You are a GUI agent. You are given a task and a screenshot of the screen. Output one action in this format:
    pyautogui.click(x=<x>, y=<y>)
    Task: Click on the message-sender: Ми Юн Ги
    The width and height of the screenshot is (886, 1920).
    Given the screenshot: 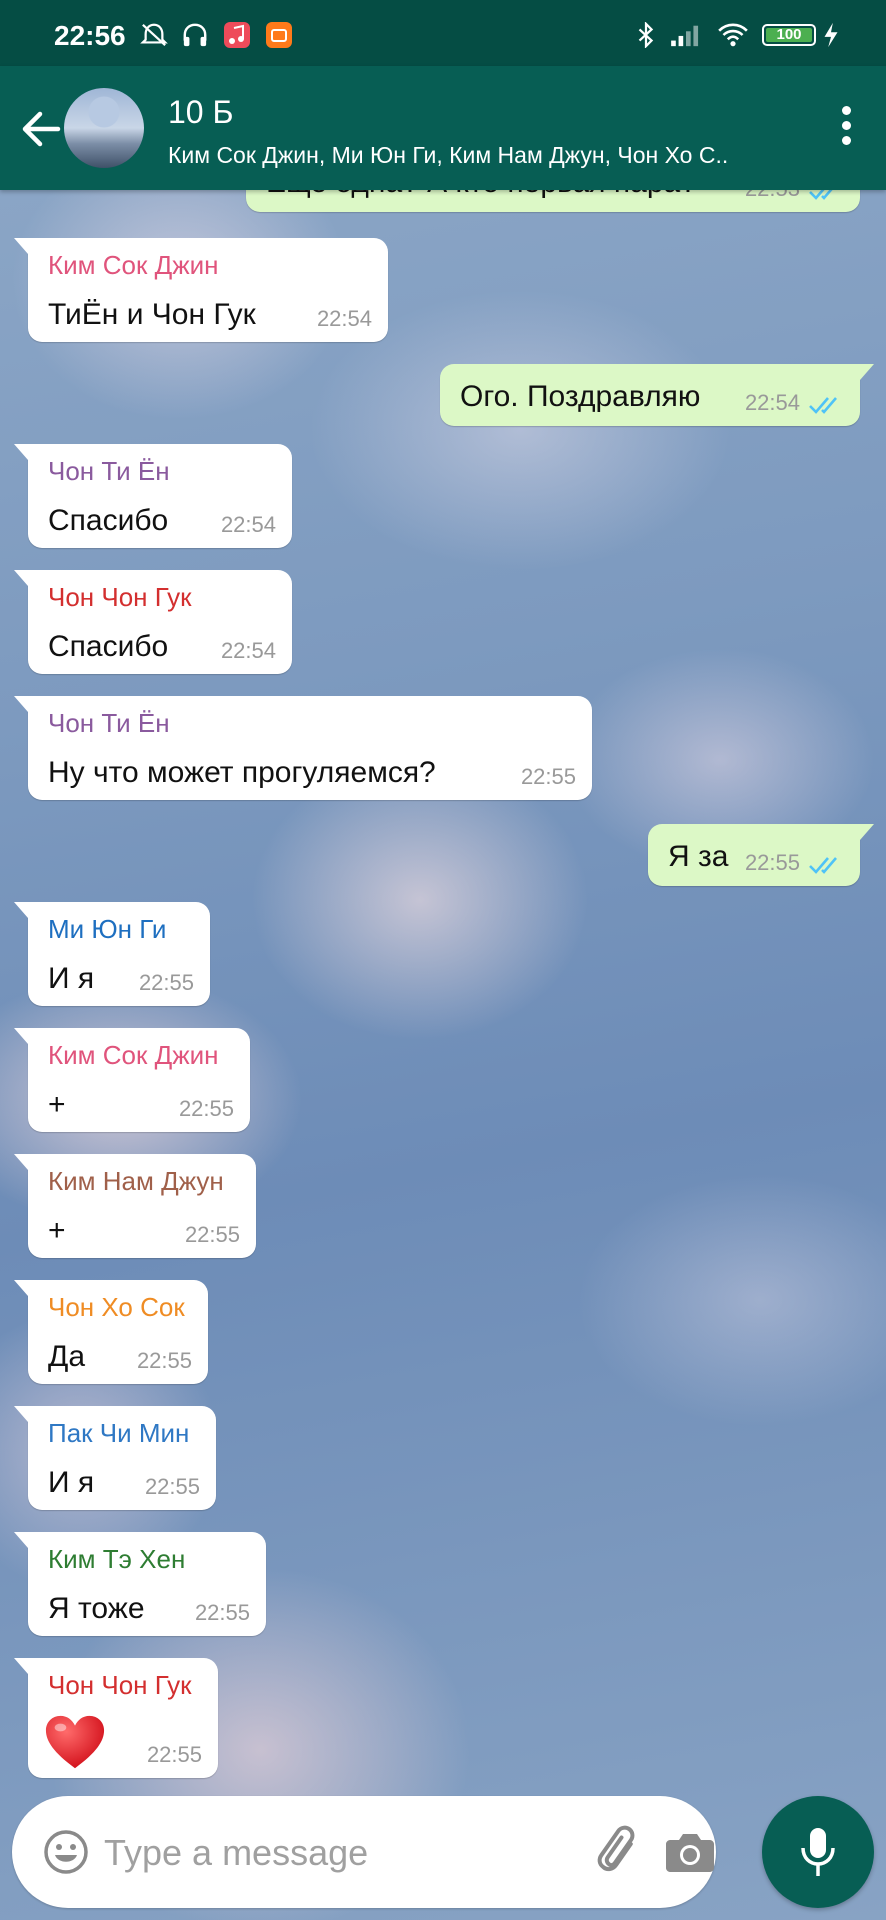 What is the action you would take?
    pyautogui.click(x=107, y=929)
    